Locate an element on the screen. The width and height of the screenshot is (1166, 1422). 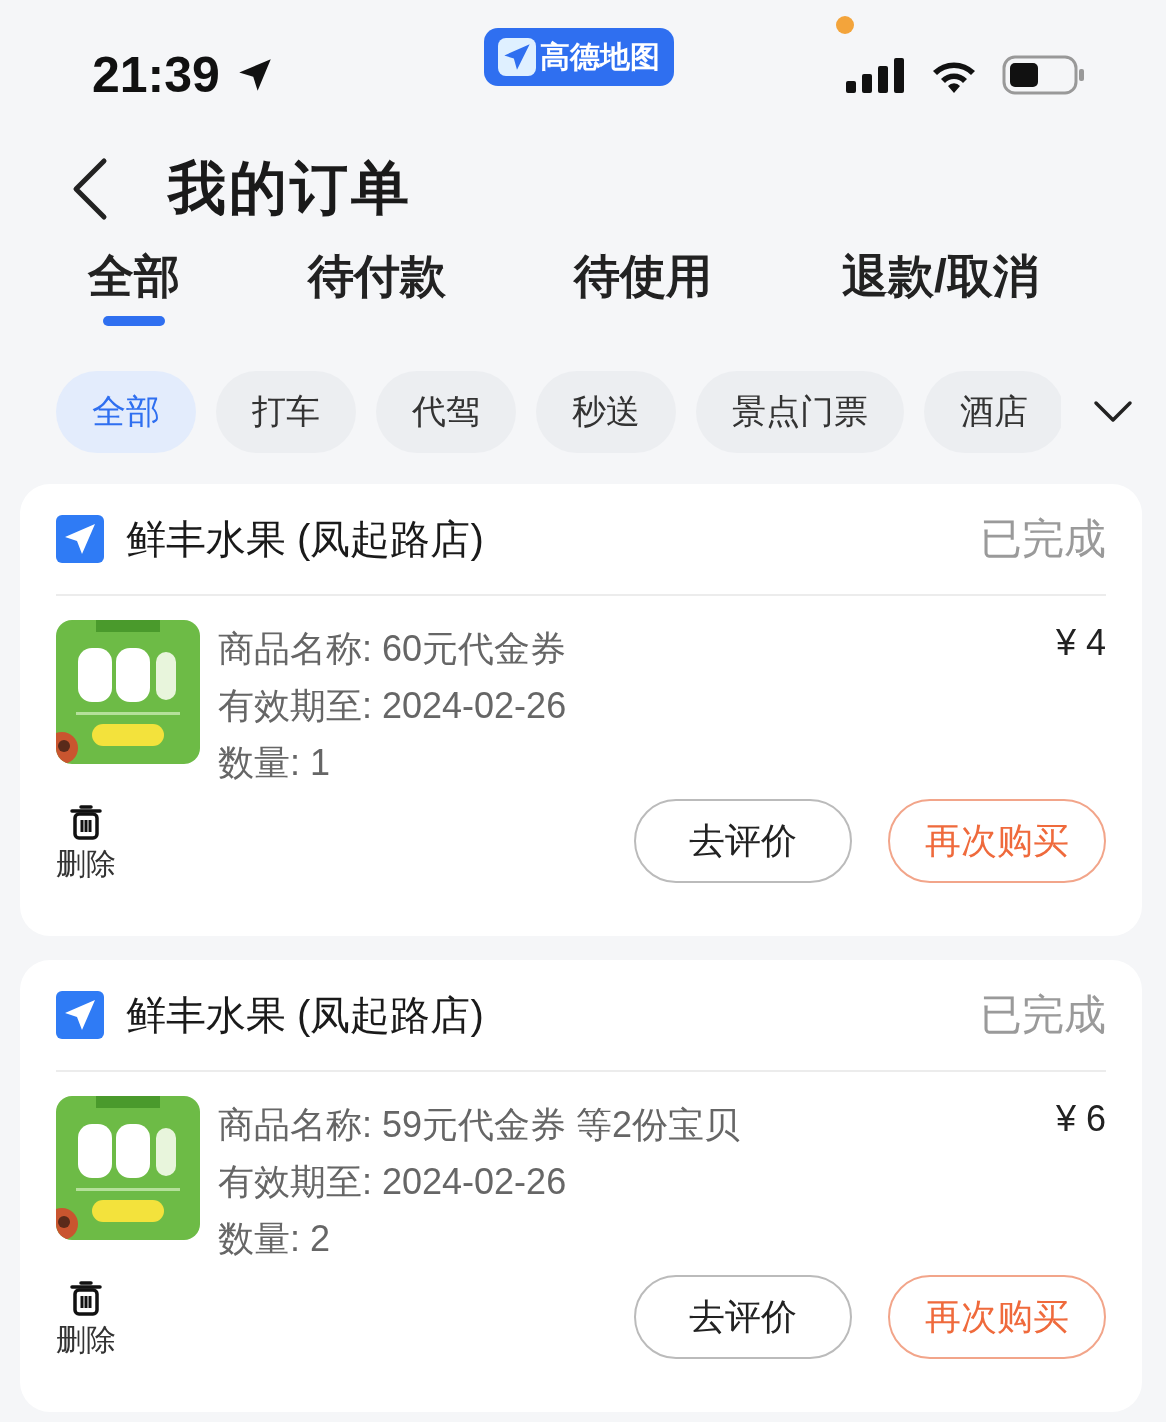
filter-chip: 景点门票 is located at coordinates (800, 412).